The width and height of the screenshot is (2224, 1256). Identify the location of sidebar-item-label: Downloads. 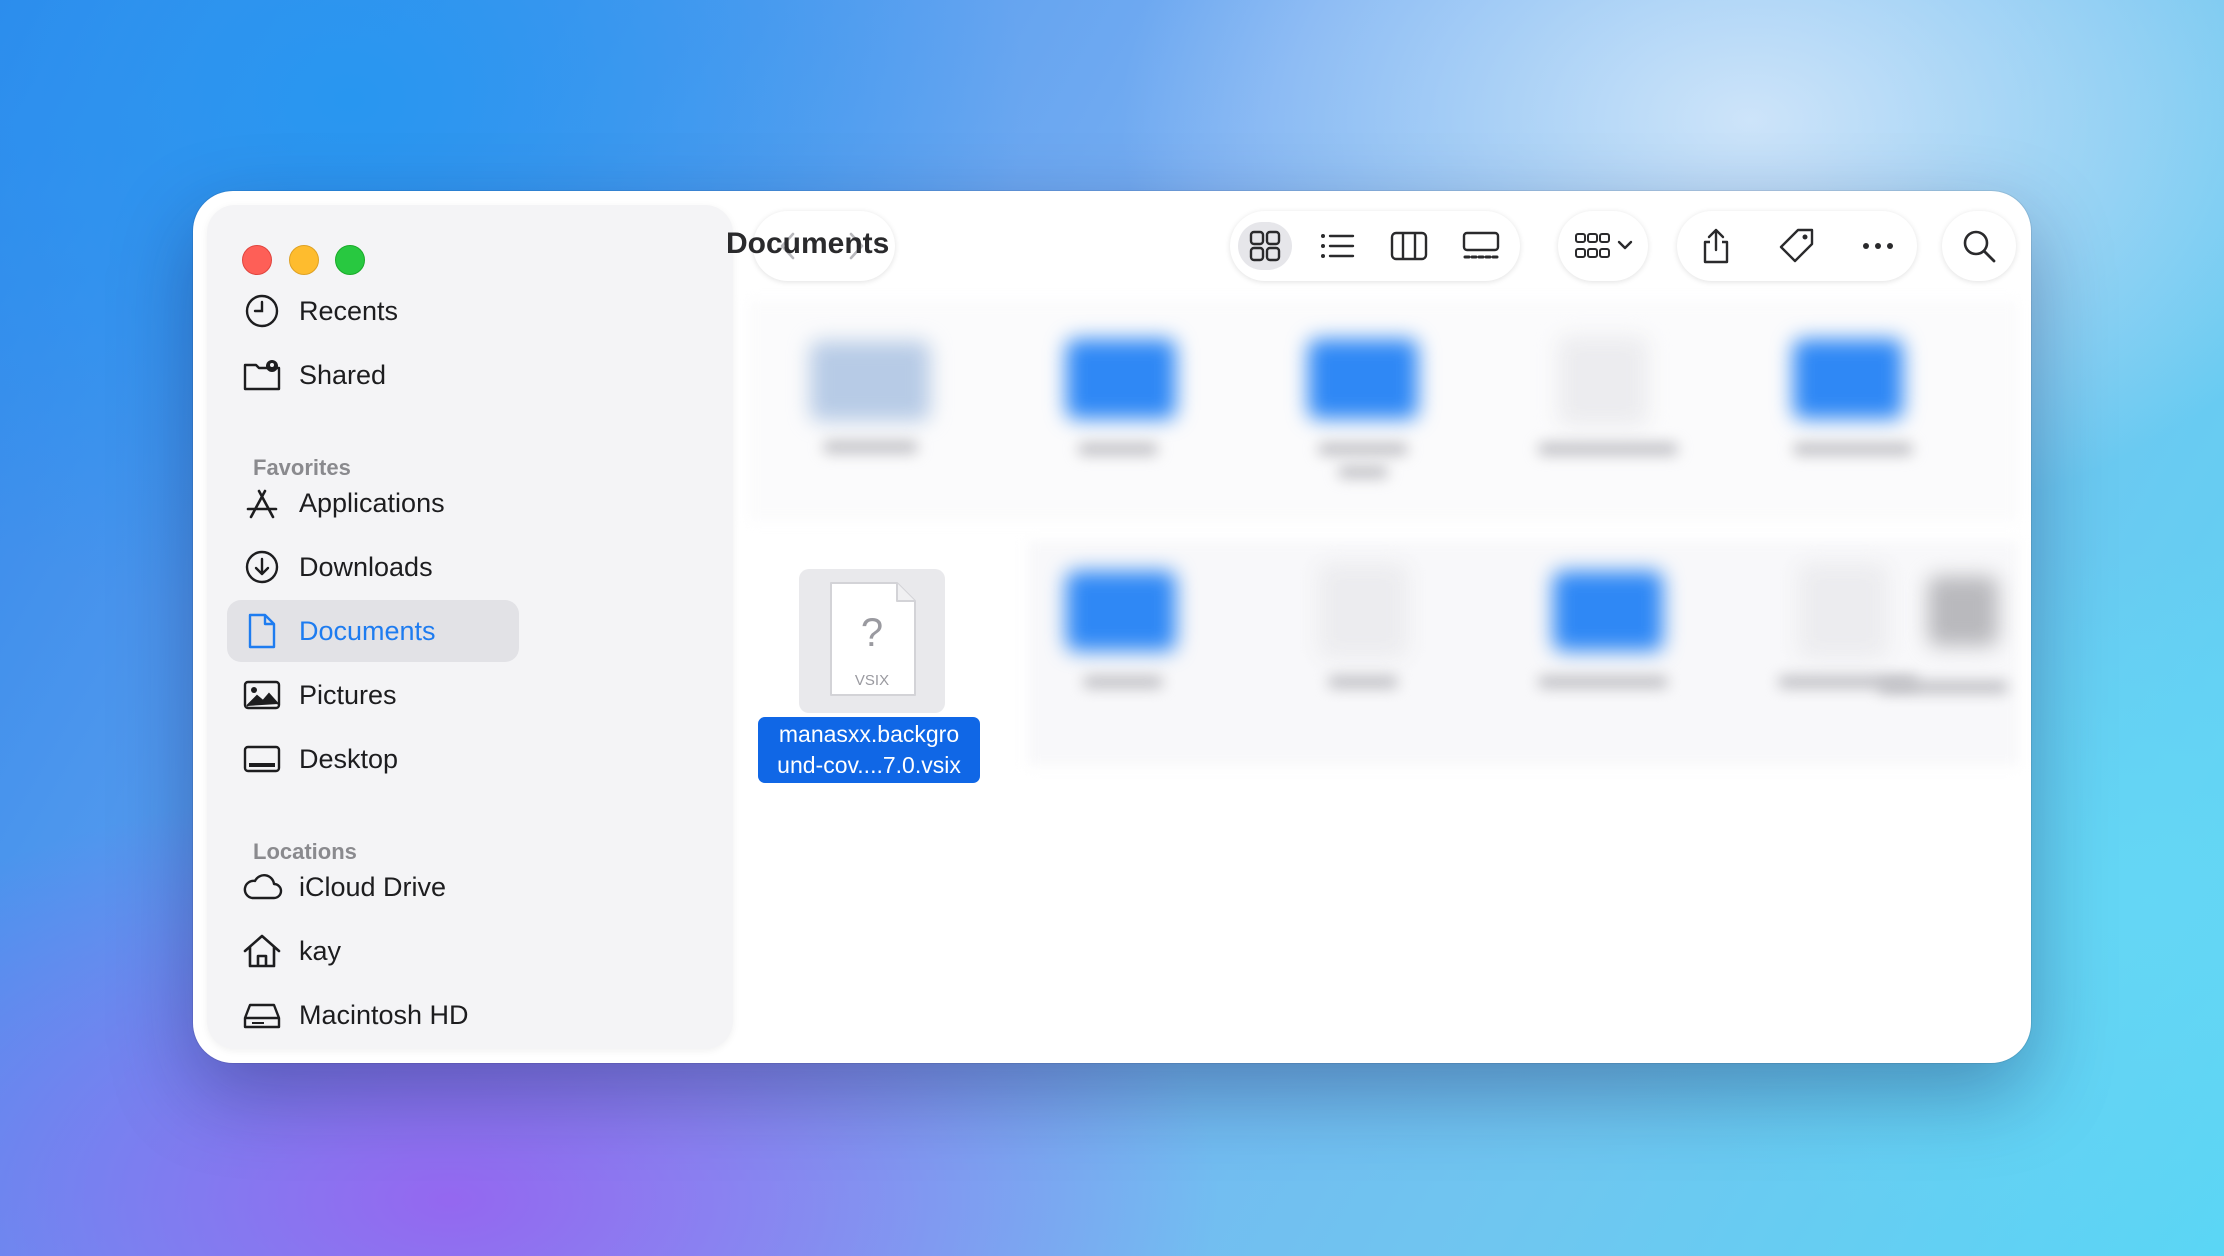
(366, 566).